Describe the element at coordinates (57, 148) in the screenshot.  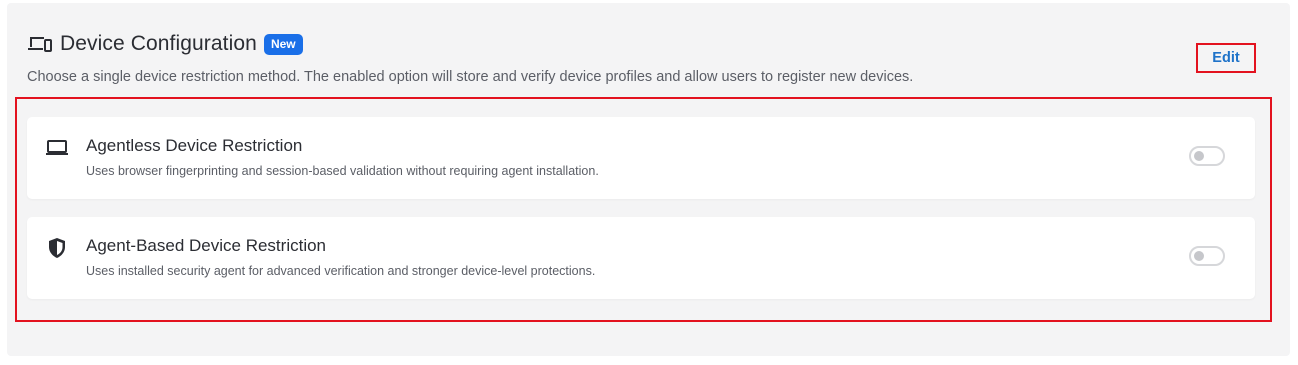
I see `laptop-icon` at that location.